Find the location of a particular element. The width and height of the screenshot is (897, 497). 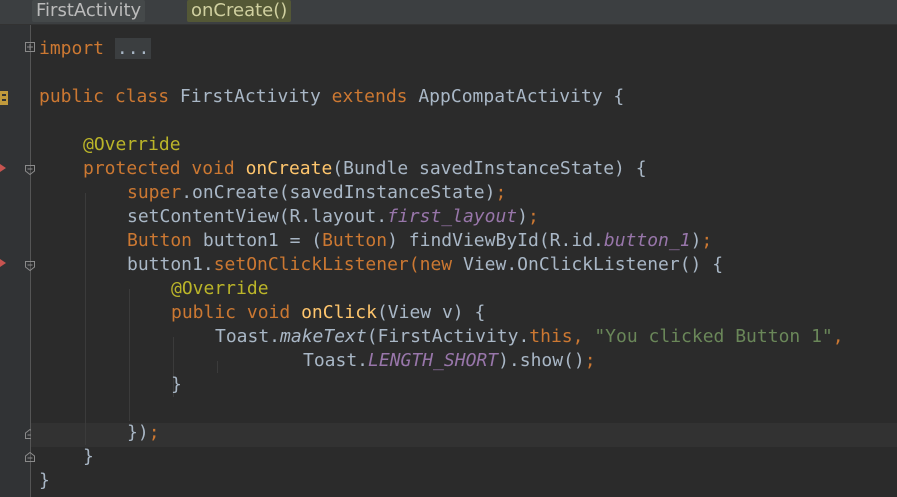

call: ).show() is located at coordinates (541, 360).